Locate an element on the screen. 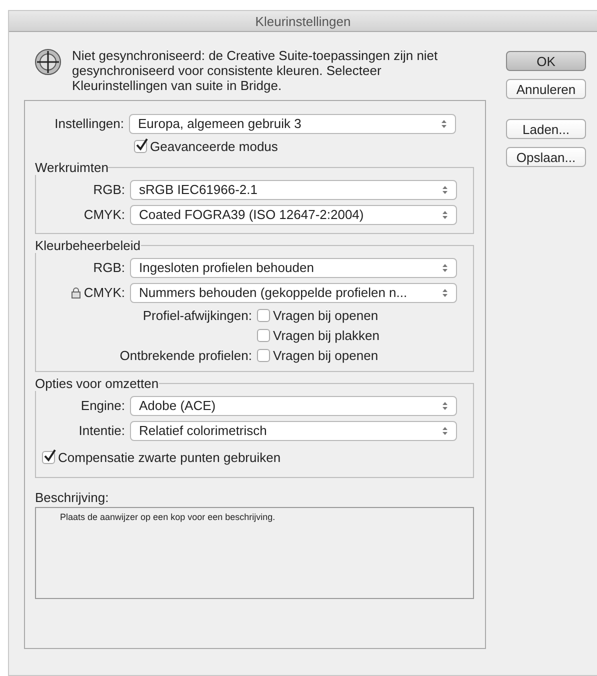 The image size is (597, 676). dropdown: Adobe (ACE) is located at coordinates (293, 406).